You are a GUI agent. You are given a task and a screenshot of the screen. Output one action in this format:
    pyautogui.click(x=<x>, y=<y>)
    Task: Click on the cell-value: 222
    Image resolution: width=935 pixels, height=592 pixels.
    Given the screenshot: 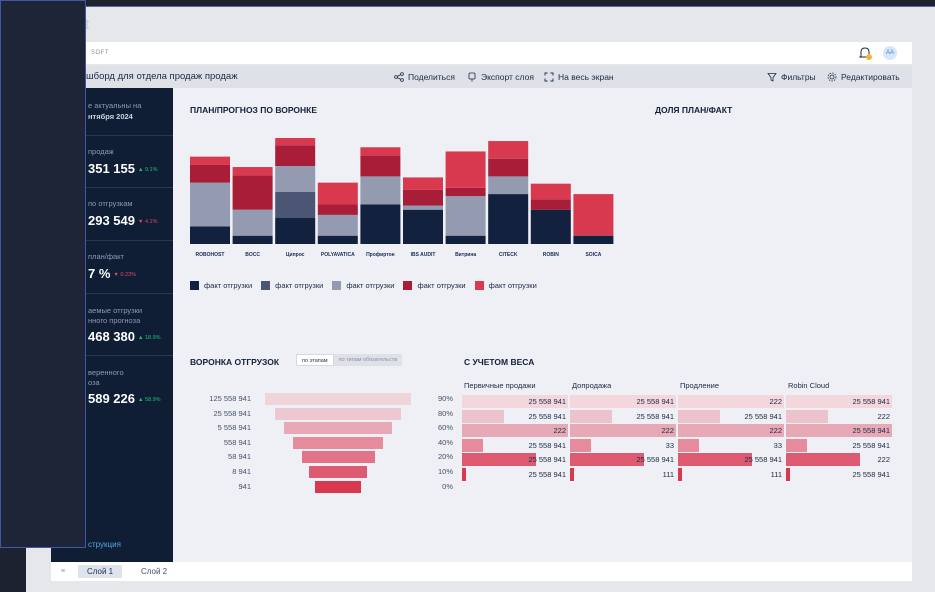 What is the action you would take?
    pyautogui.click(x=883, y=416)
    